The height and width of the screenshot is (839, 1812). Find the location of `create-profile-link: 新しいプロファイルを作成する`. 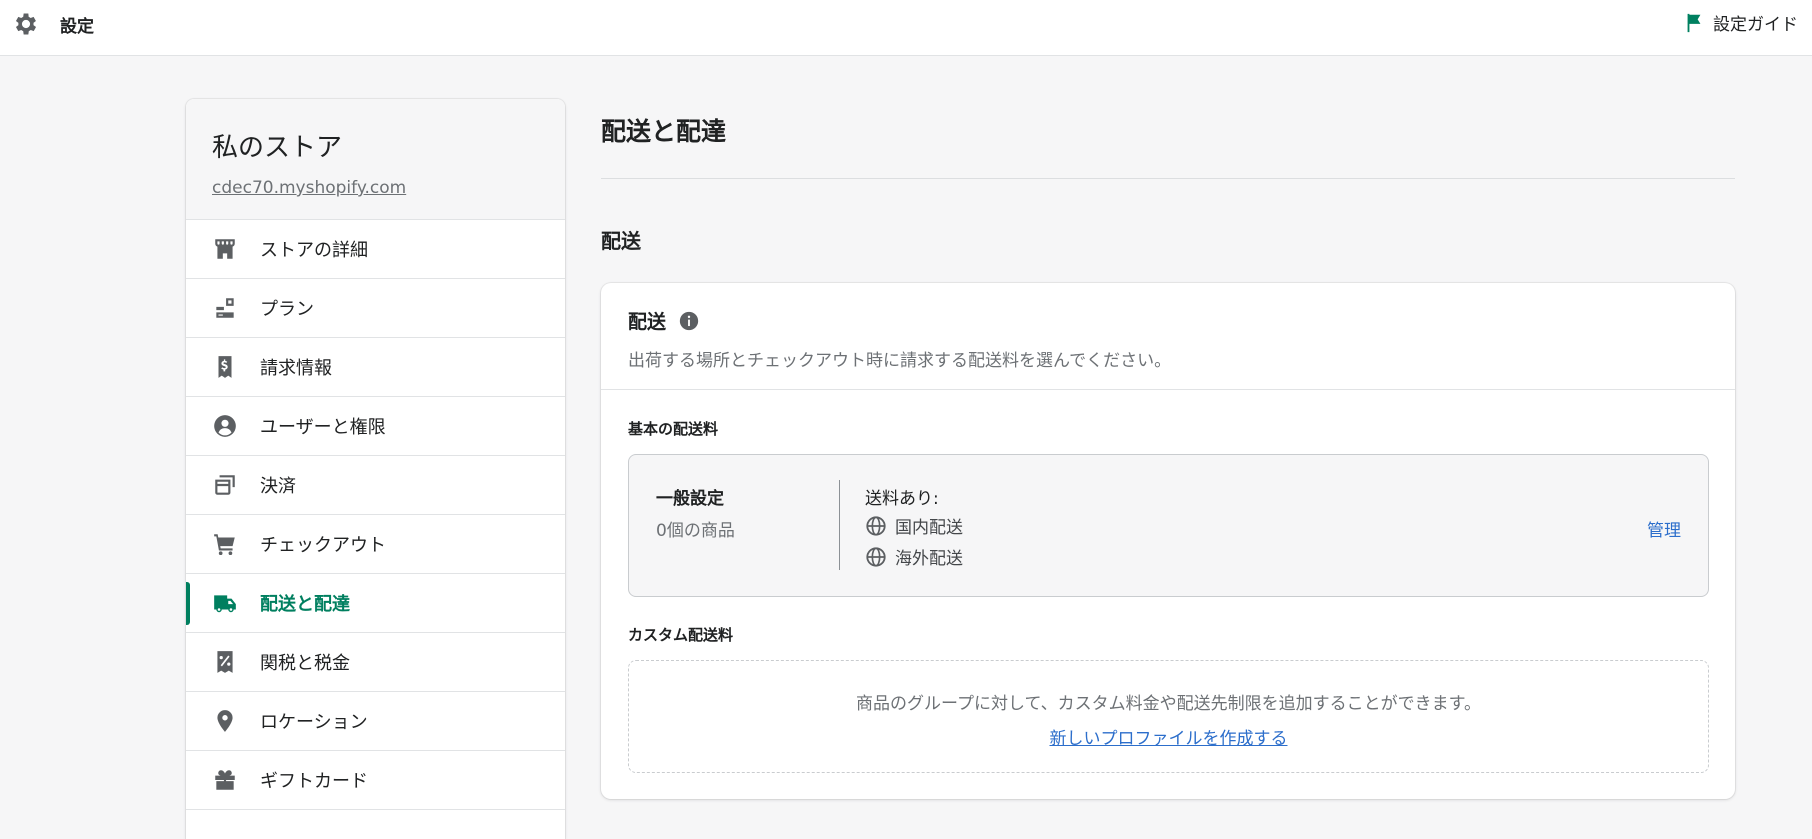

create-profile-link: 新しいプロファイルを作成する is located at coordinates (1169, 736).